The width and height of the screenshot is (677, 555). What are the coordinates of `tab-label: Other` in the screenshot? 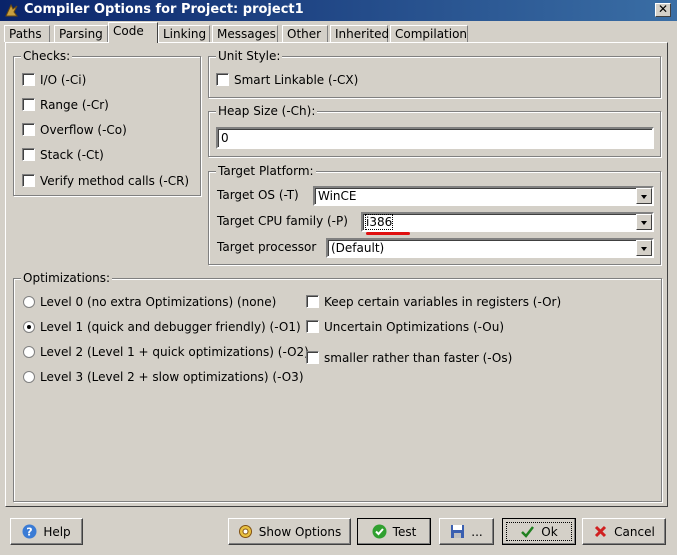 It's located at (304, 34).